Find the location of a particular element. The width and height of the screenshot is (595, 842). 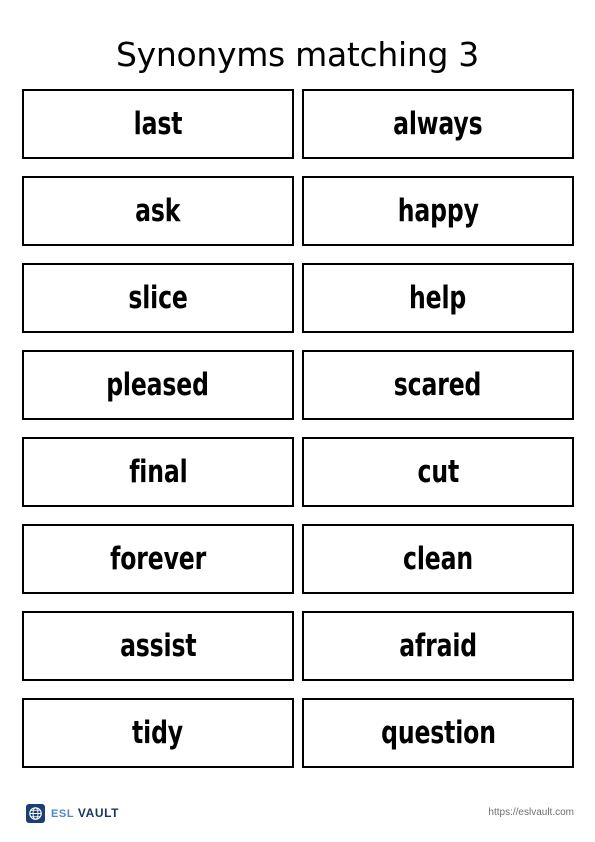

word-label: clean is located at coordinates (438, 559).